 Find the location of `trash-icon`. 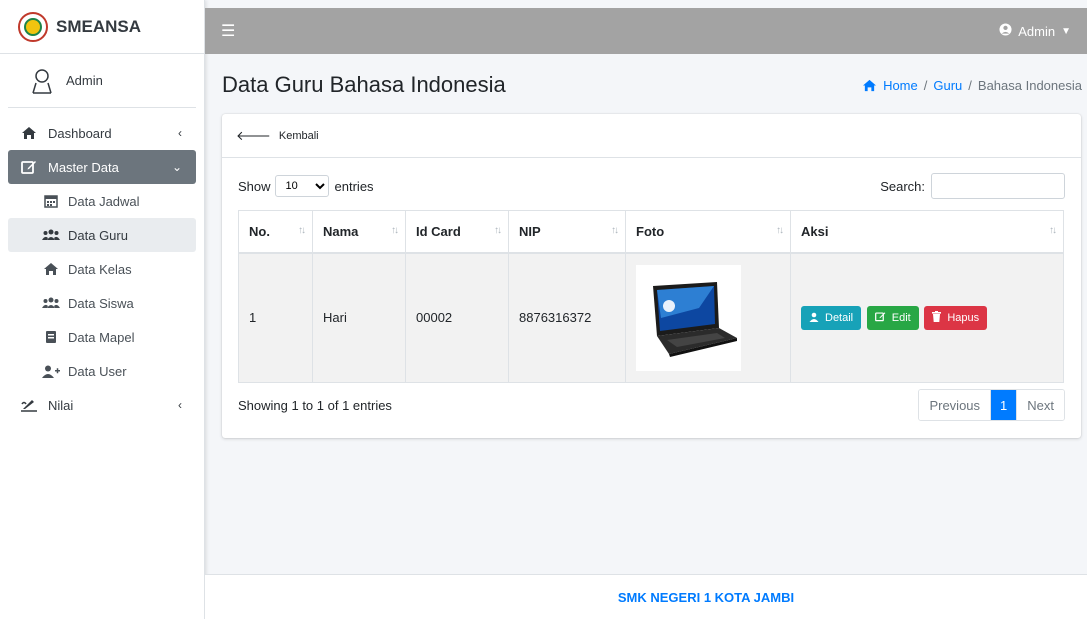

trash-icon is located at coordinates (937, 317).